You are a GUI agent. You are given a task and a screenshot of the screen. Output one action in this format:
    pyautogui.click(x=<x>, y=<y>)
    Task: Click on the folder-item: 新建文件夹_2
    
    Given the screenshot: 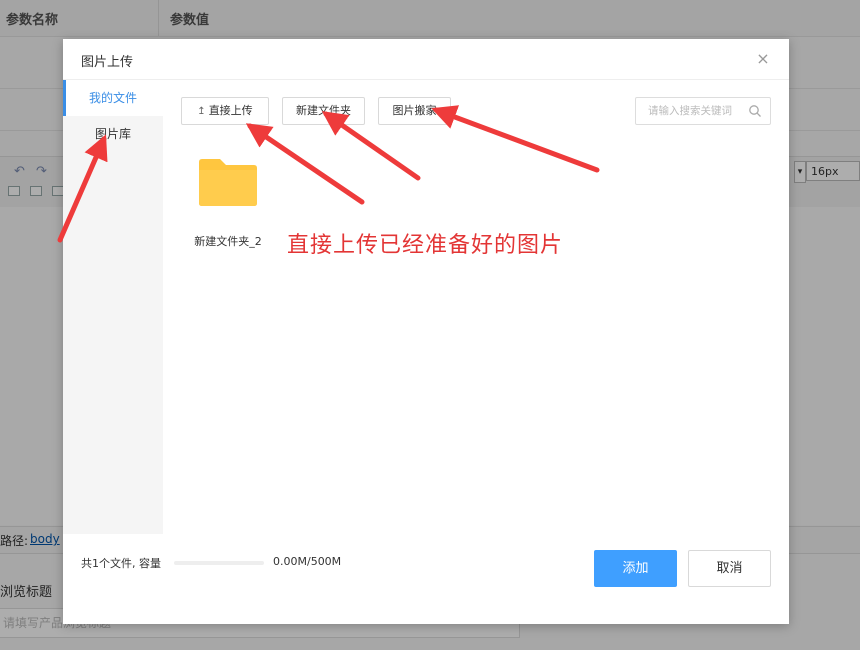 What is the action you would take?
    pyautogui.click(x=228, y=201)
    